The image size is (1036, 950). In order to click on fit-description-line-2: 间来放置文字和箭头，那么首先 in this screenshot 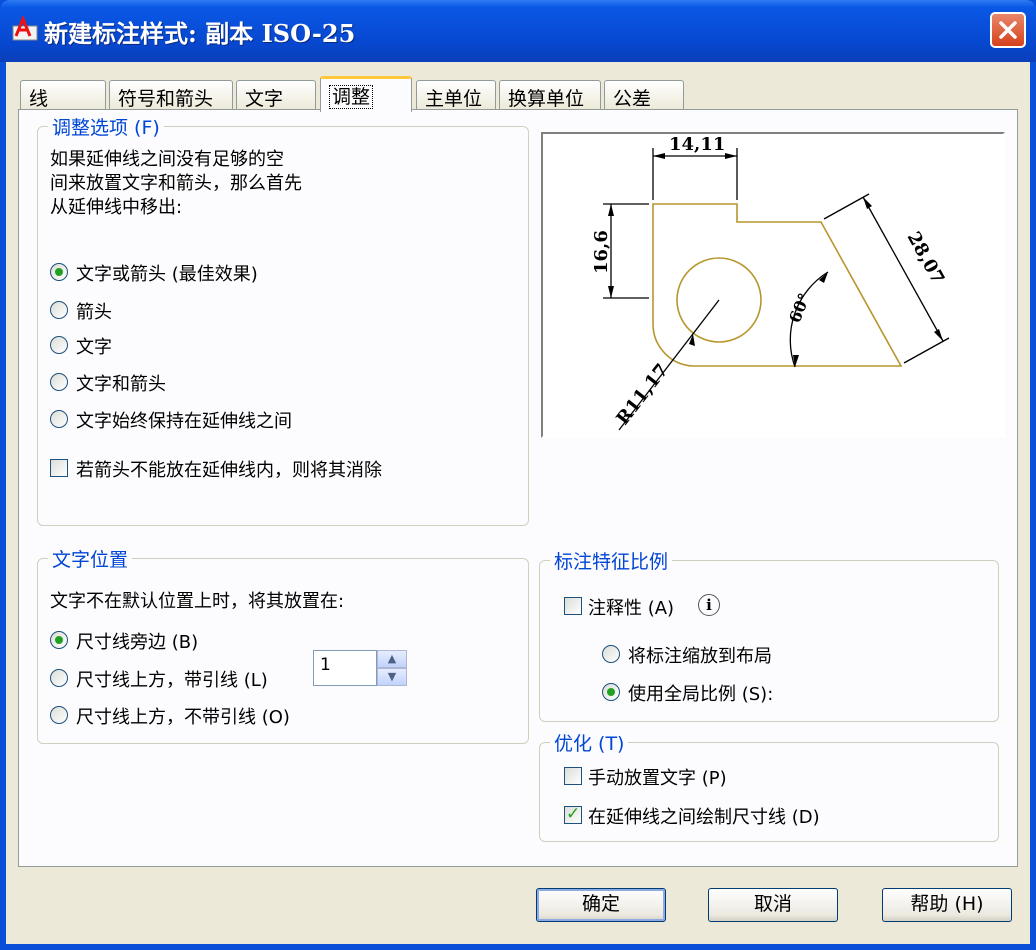, I will do `click(176, 183)`.